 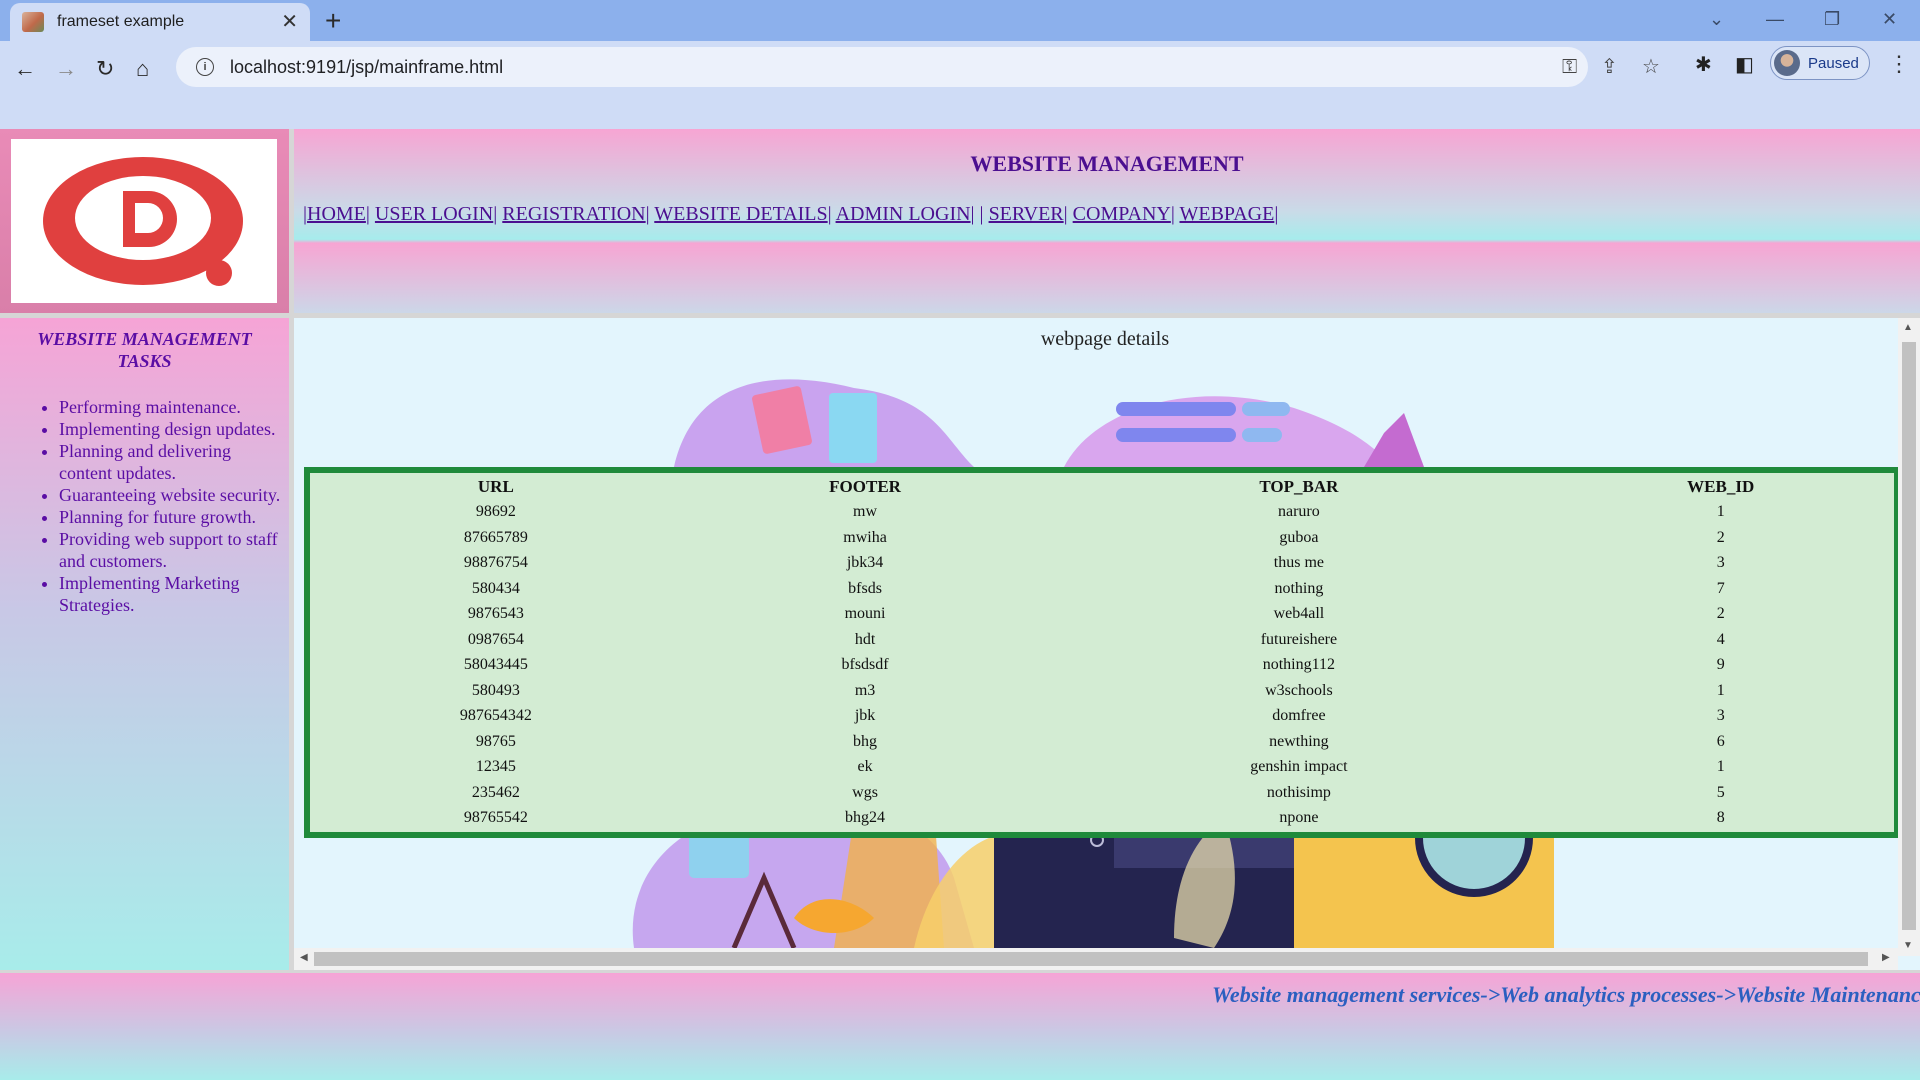 What do you see at coordinates (865, 614) in the screenshot?
I see `cell-footer: mouni` at bounding box center [865, 614].